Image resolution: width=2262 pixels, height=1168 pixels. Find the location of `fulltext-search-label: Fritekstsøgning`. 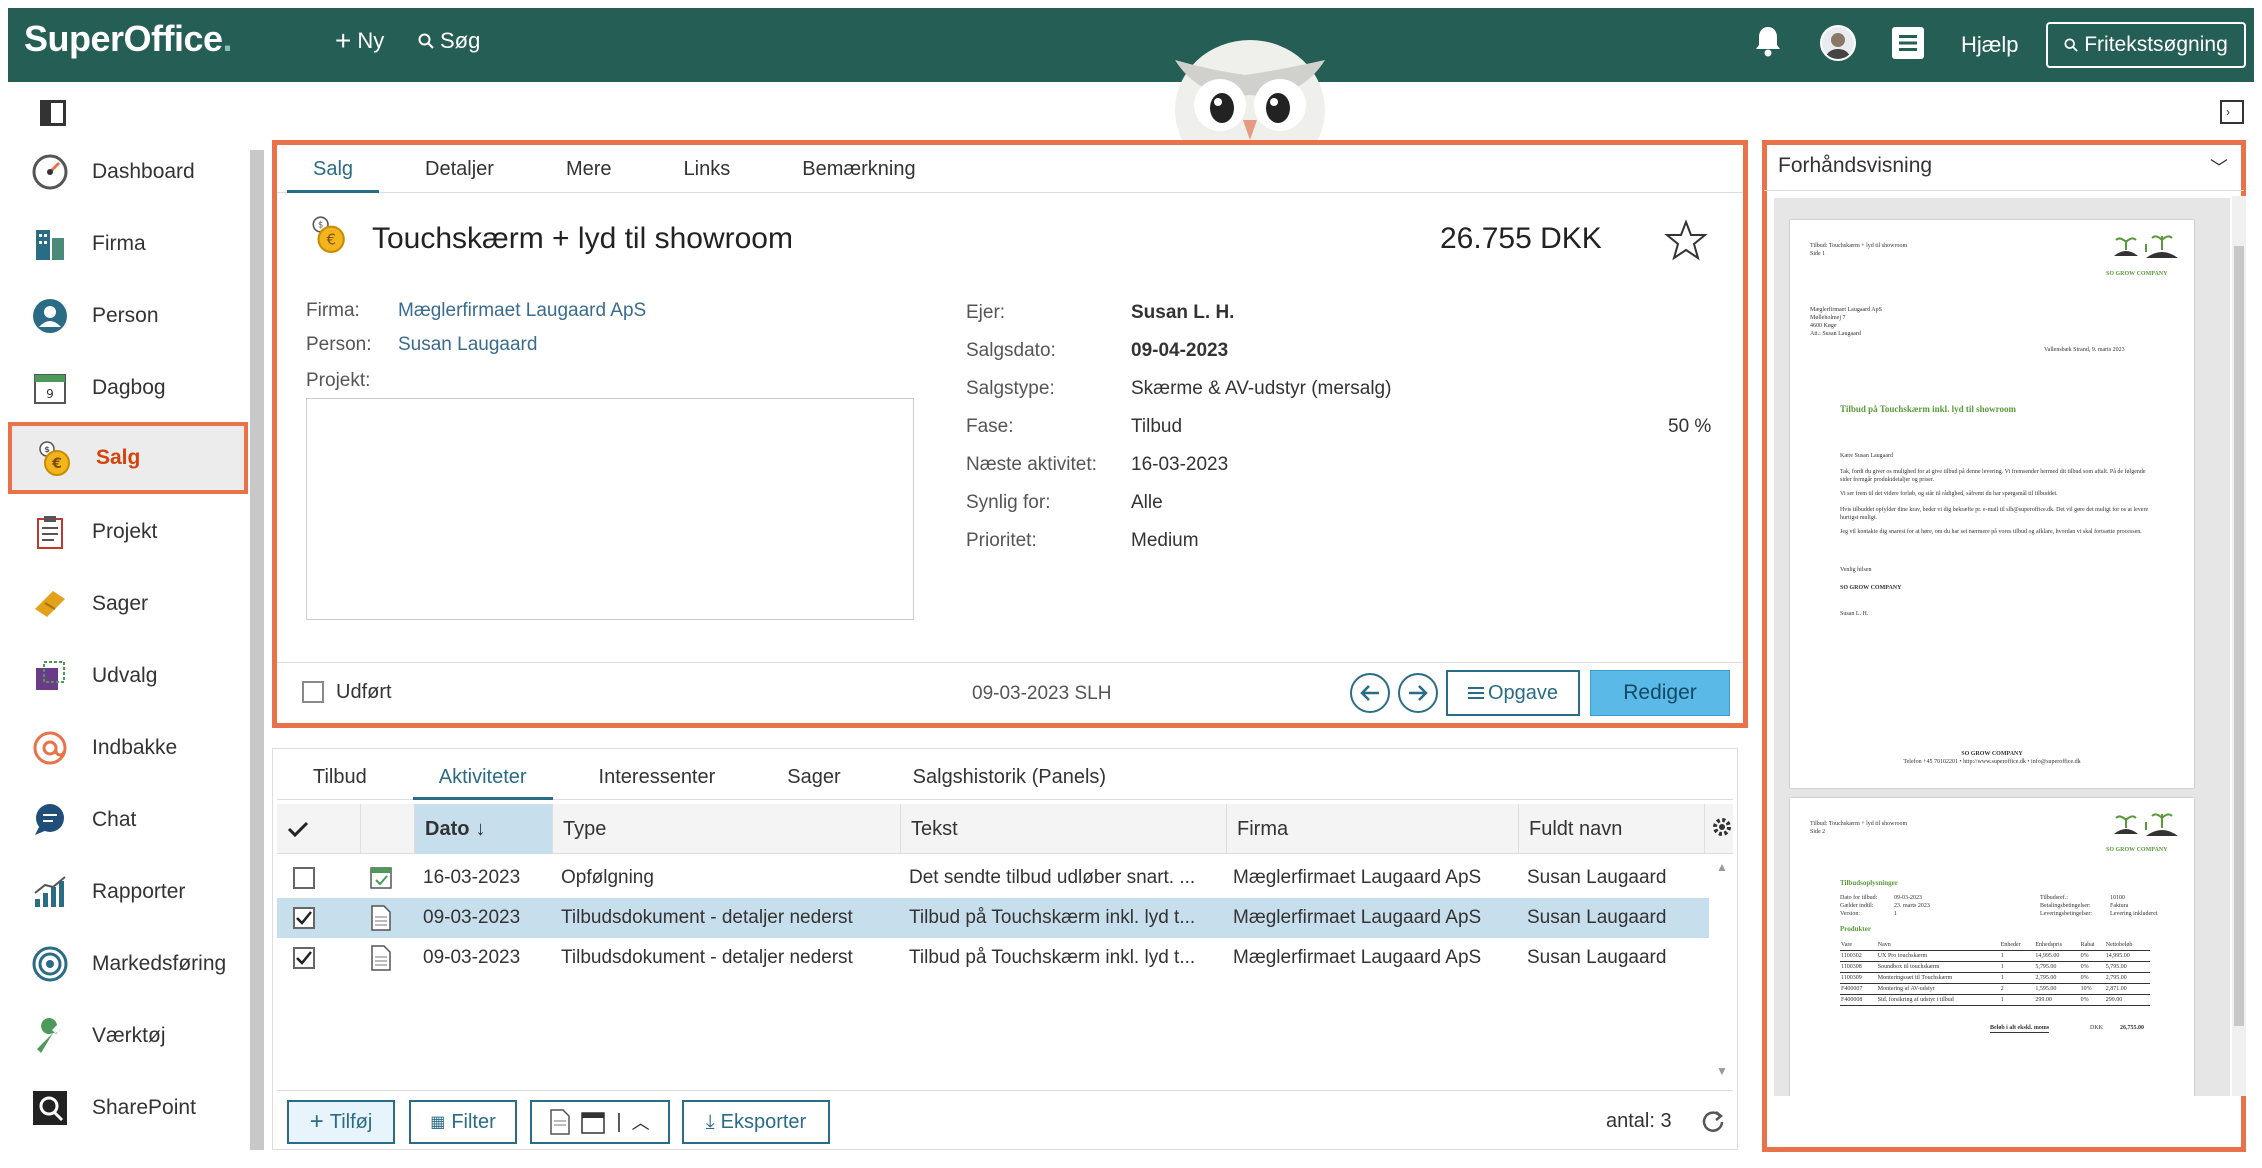

fulltext-search-label: Fritekstsøgning is located at coordinates (2156, 44).